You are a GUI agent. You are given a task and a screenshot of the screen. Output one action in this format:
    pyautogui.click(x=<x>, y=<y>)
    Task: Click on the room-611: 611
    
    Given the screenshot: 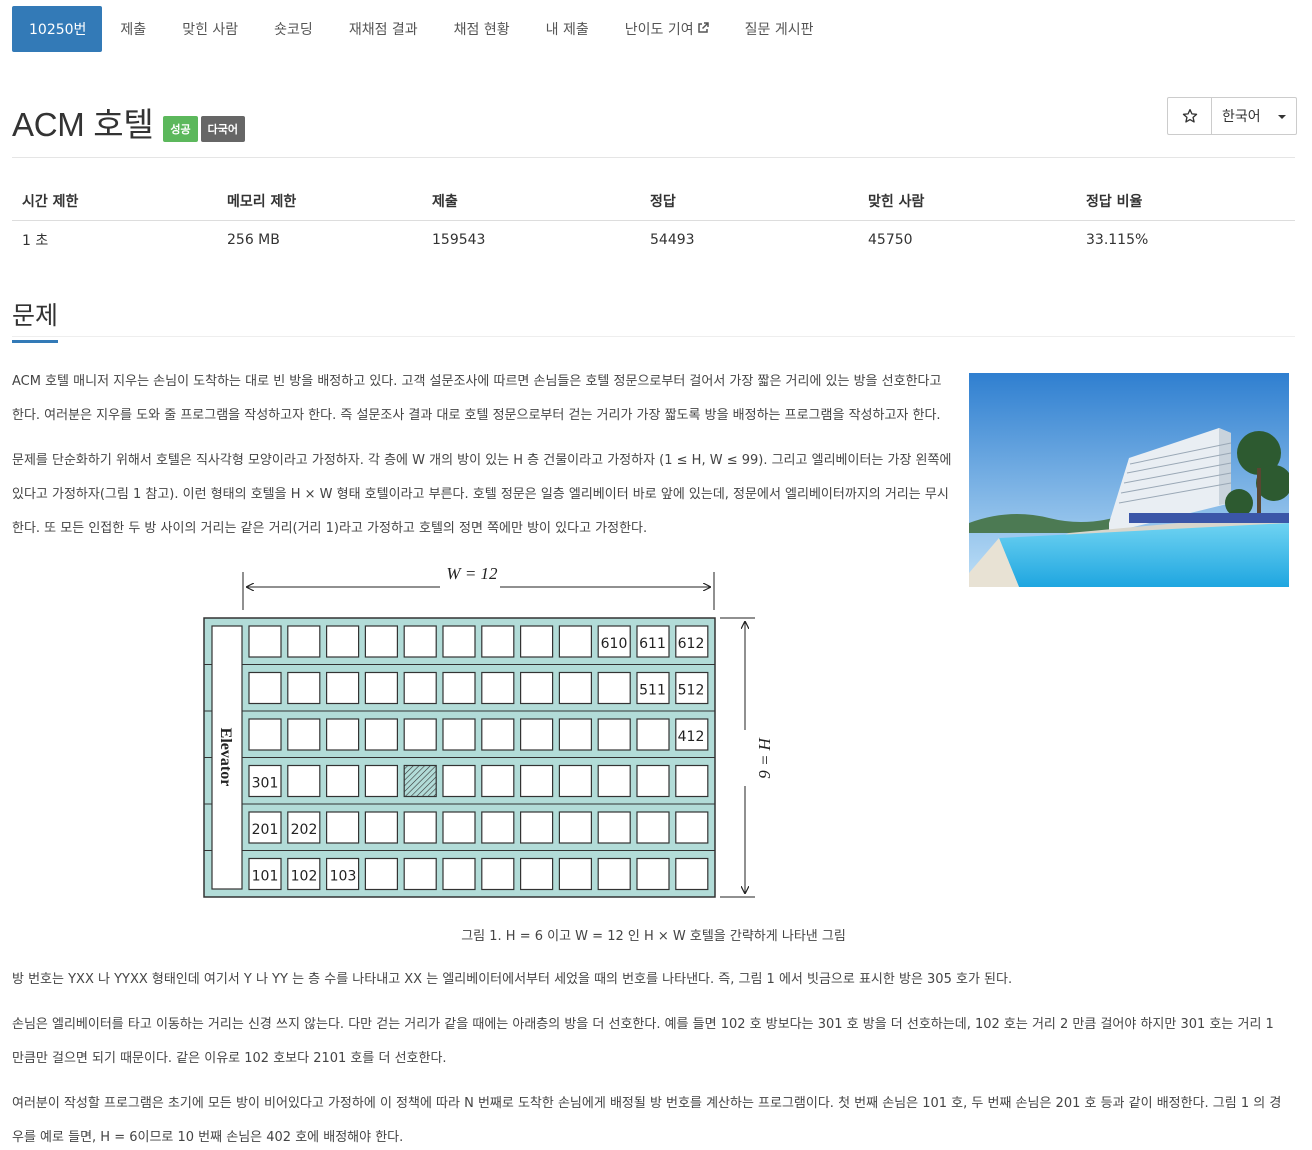 What is the action you would take?
    pyautogui.click(x=652, y=644)
    